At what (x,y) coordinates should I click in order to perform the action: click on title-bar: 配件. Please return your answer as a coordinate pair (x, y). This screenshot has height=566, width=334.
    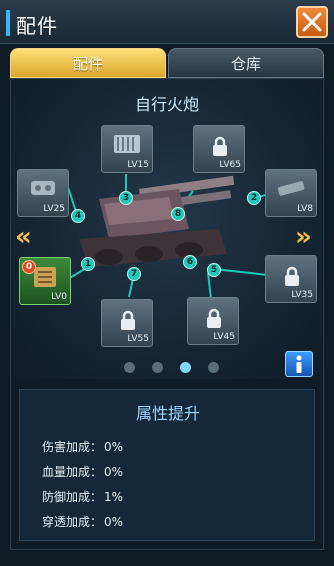
    Looking at the image, I should click on (167, 22).